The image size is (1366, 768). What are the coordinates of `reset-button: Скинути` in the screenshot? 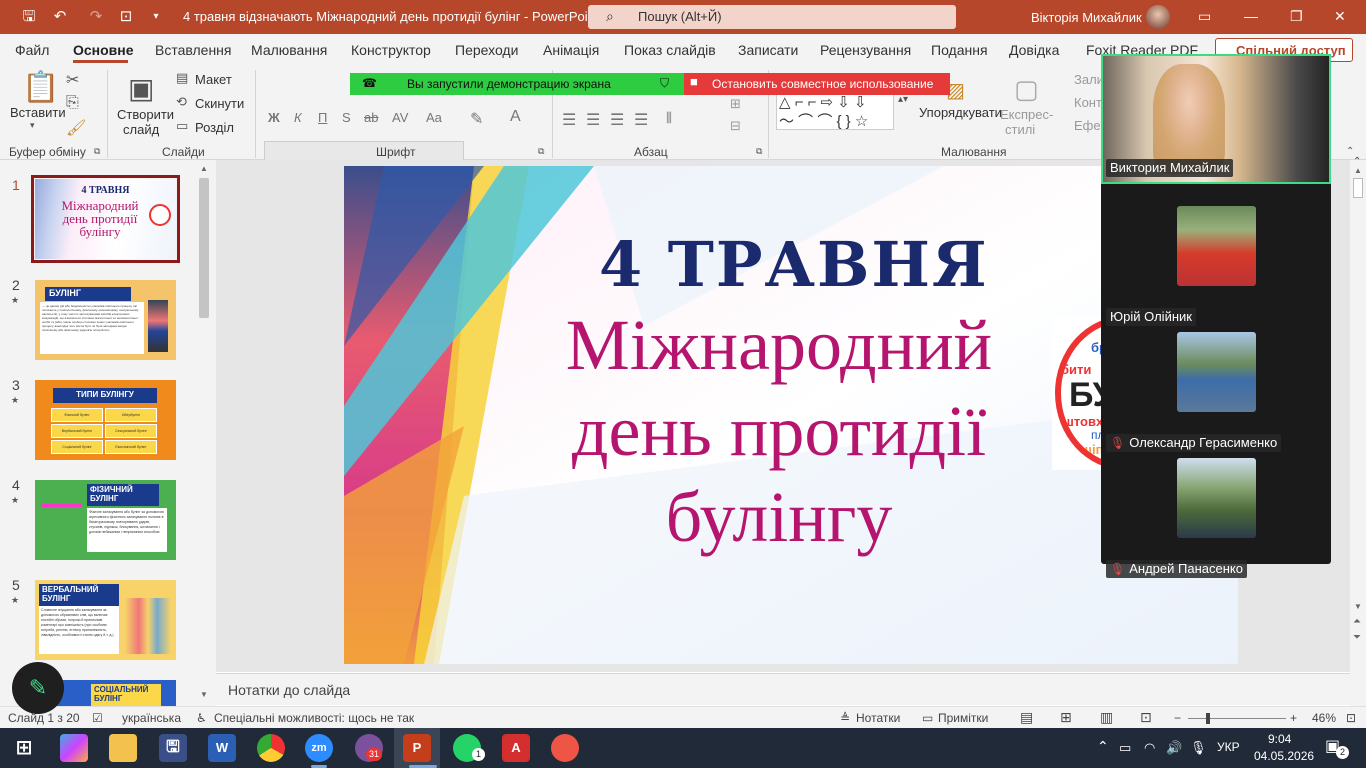 It's located at (219, 103).